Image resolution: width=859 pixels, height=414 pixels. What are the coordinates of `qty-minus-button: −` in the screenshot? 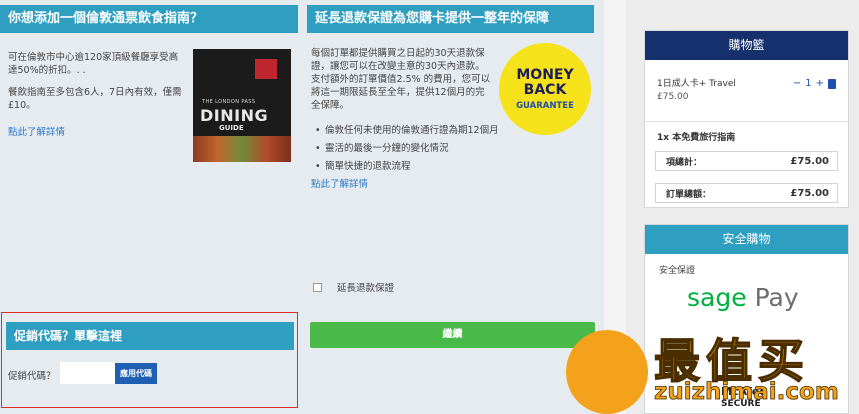 It's located at (797, 83).